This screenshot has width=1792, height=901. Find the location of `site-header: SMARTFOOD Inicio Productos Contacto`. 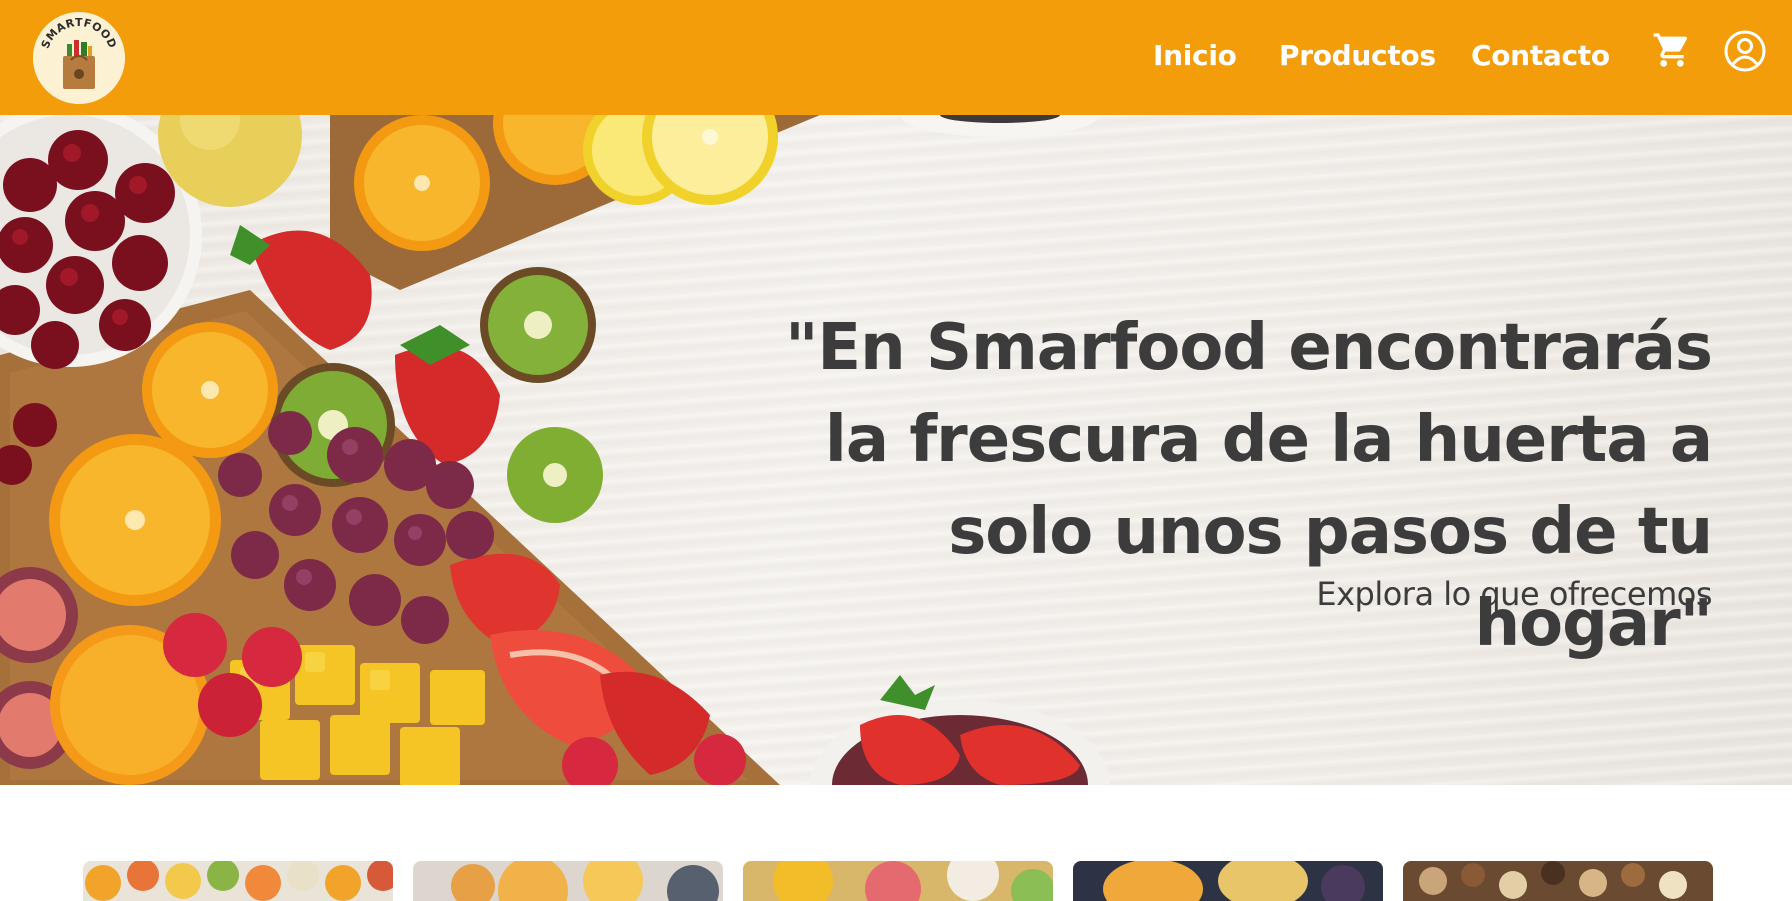

site-header: SMARTFOOD Inicio Productos Contacto is located at coordinates (896, 57).